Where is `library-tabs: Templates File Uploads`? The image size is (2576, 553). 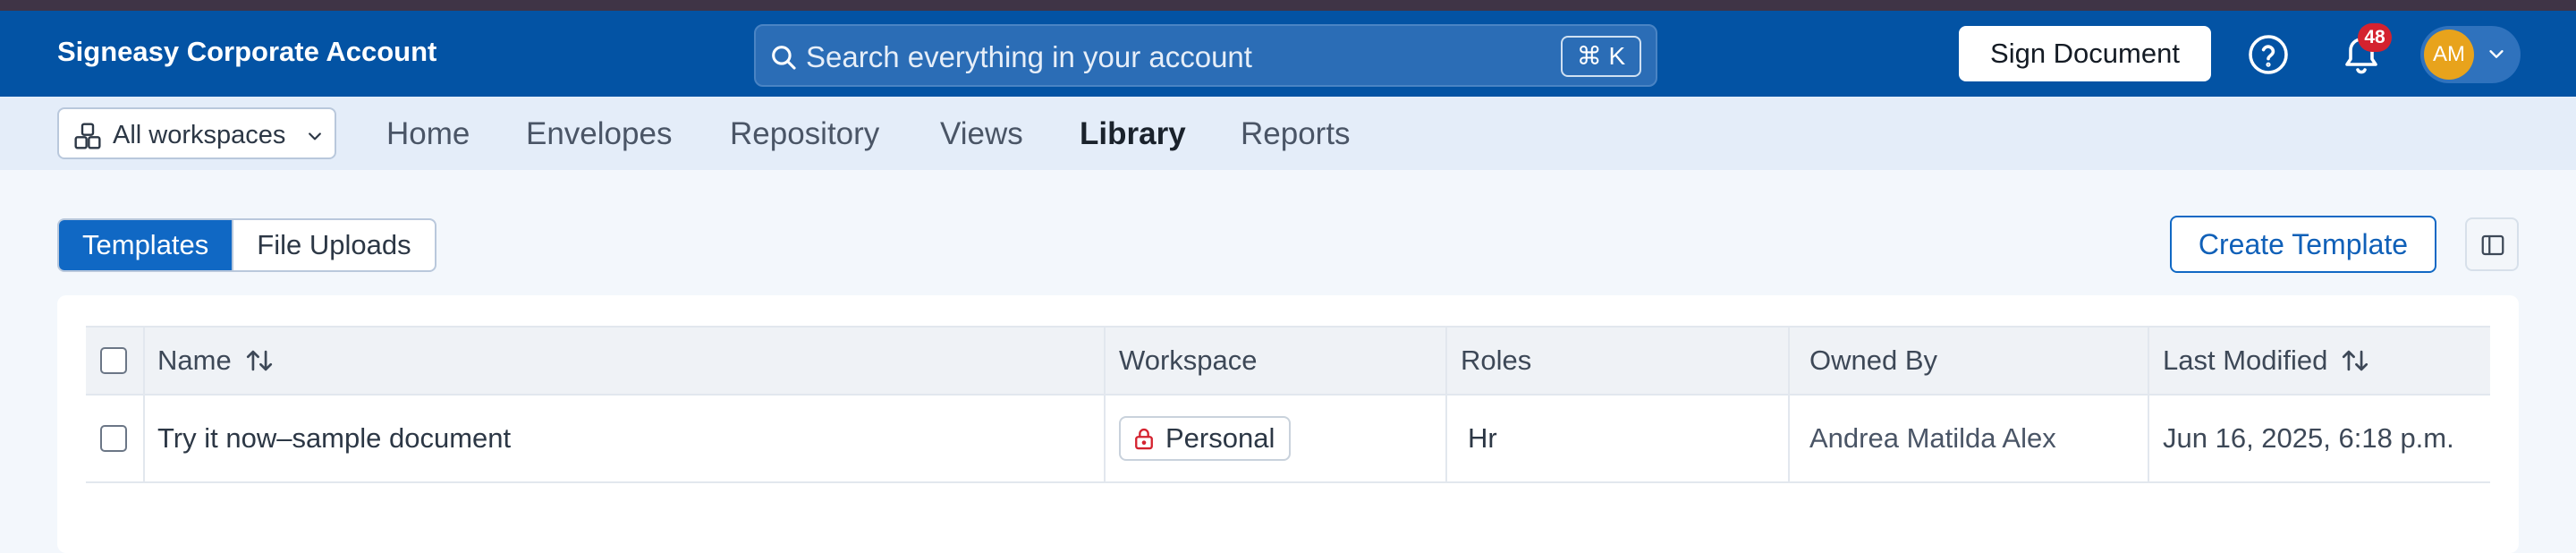 library-tabs: Templates File Uploads is located at coordinates (246, 245).